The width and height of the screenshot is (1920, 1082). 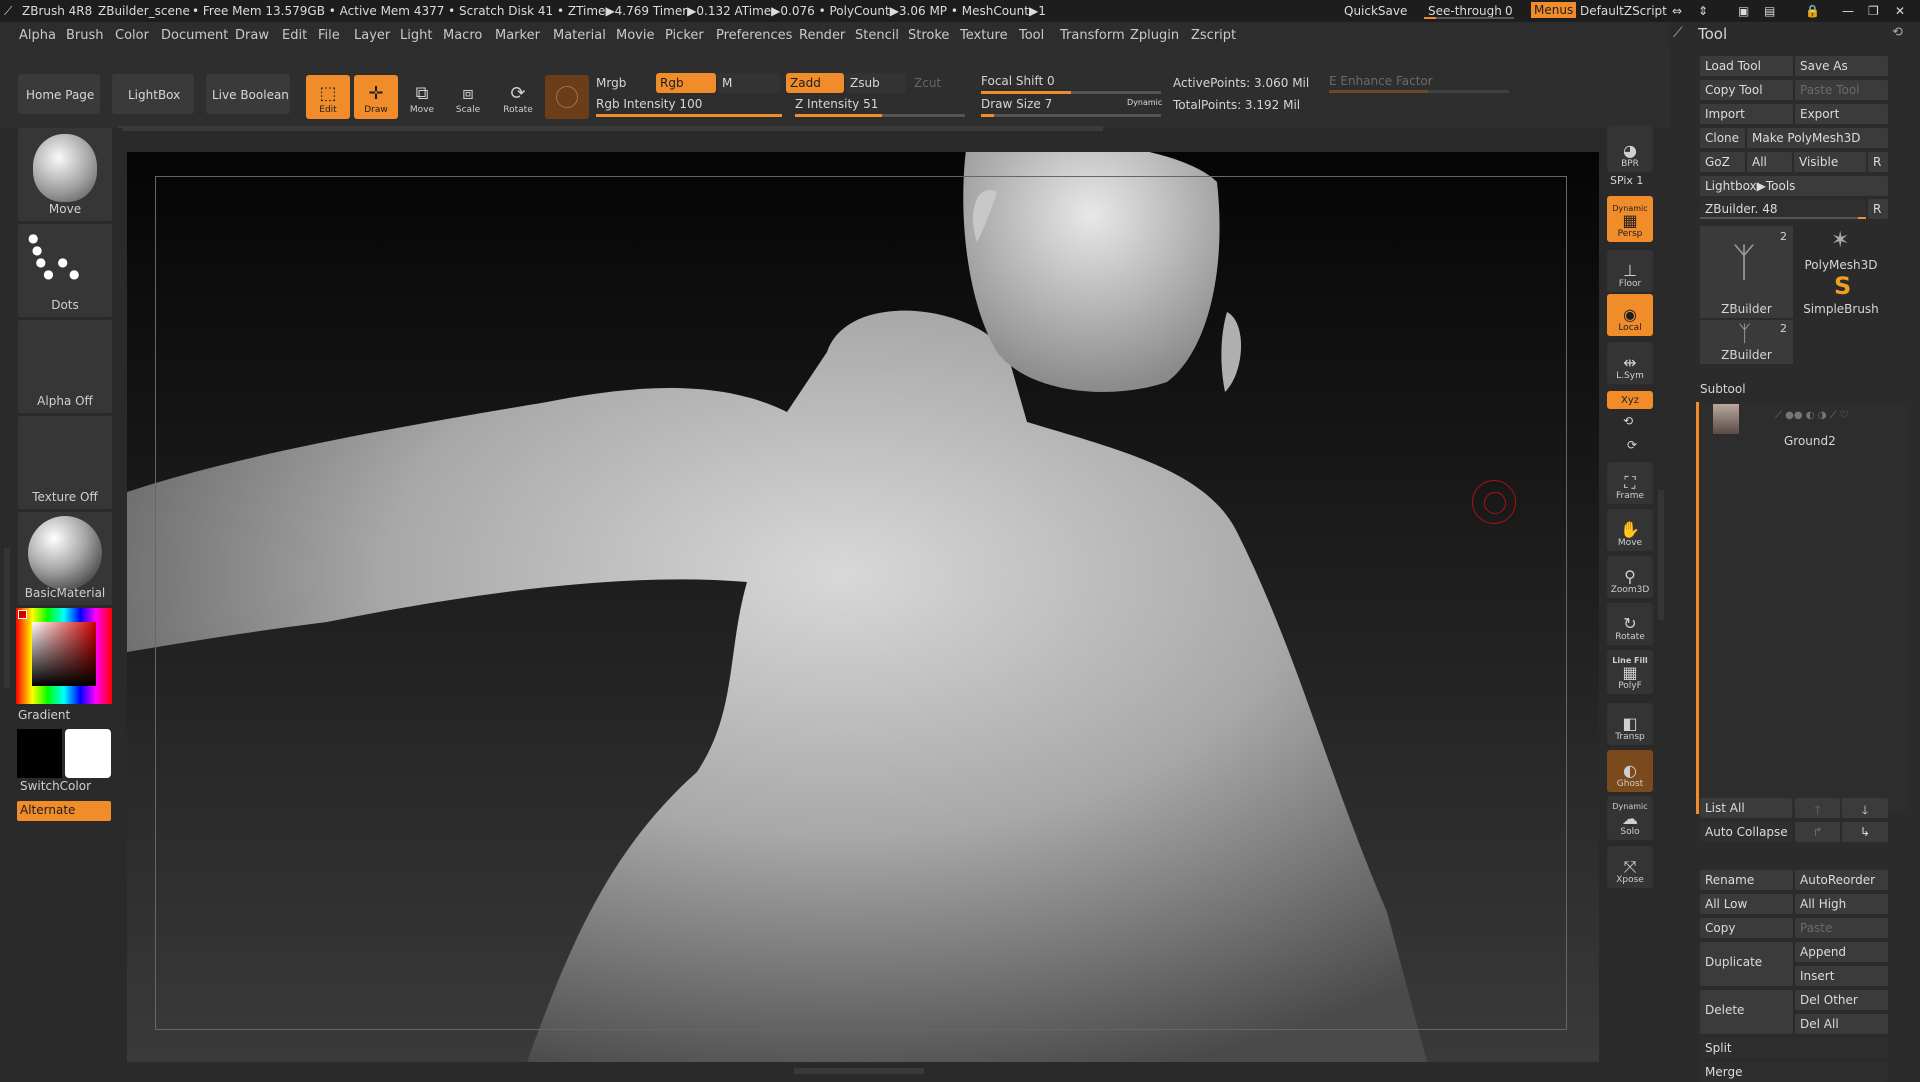 I want to click on canvas-bottom-handle, so click(x=859, y=1071).